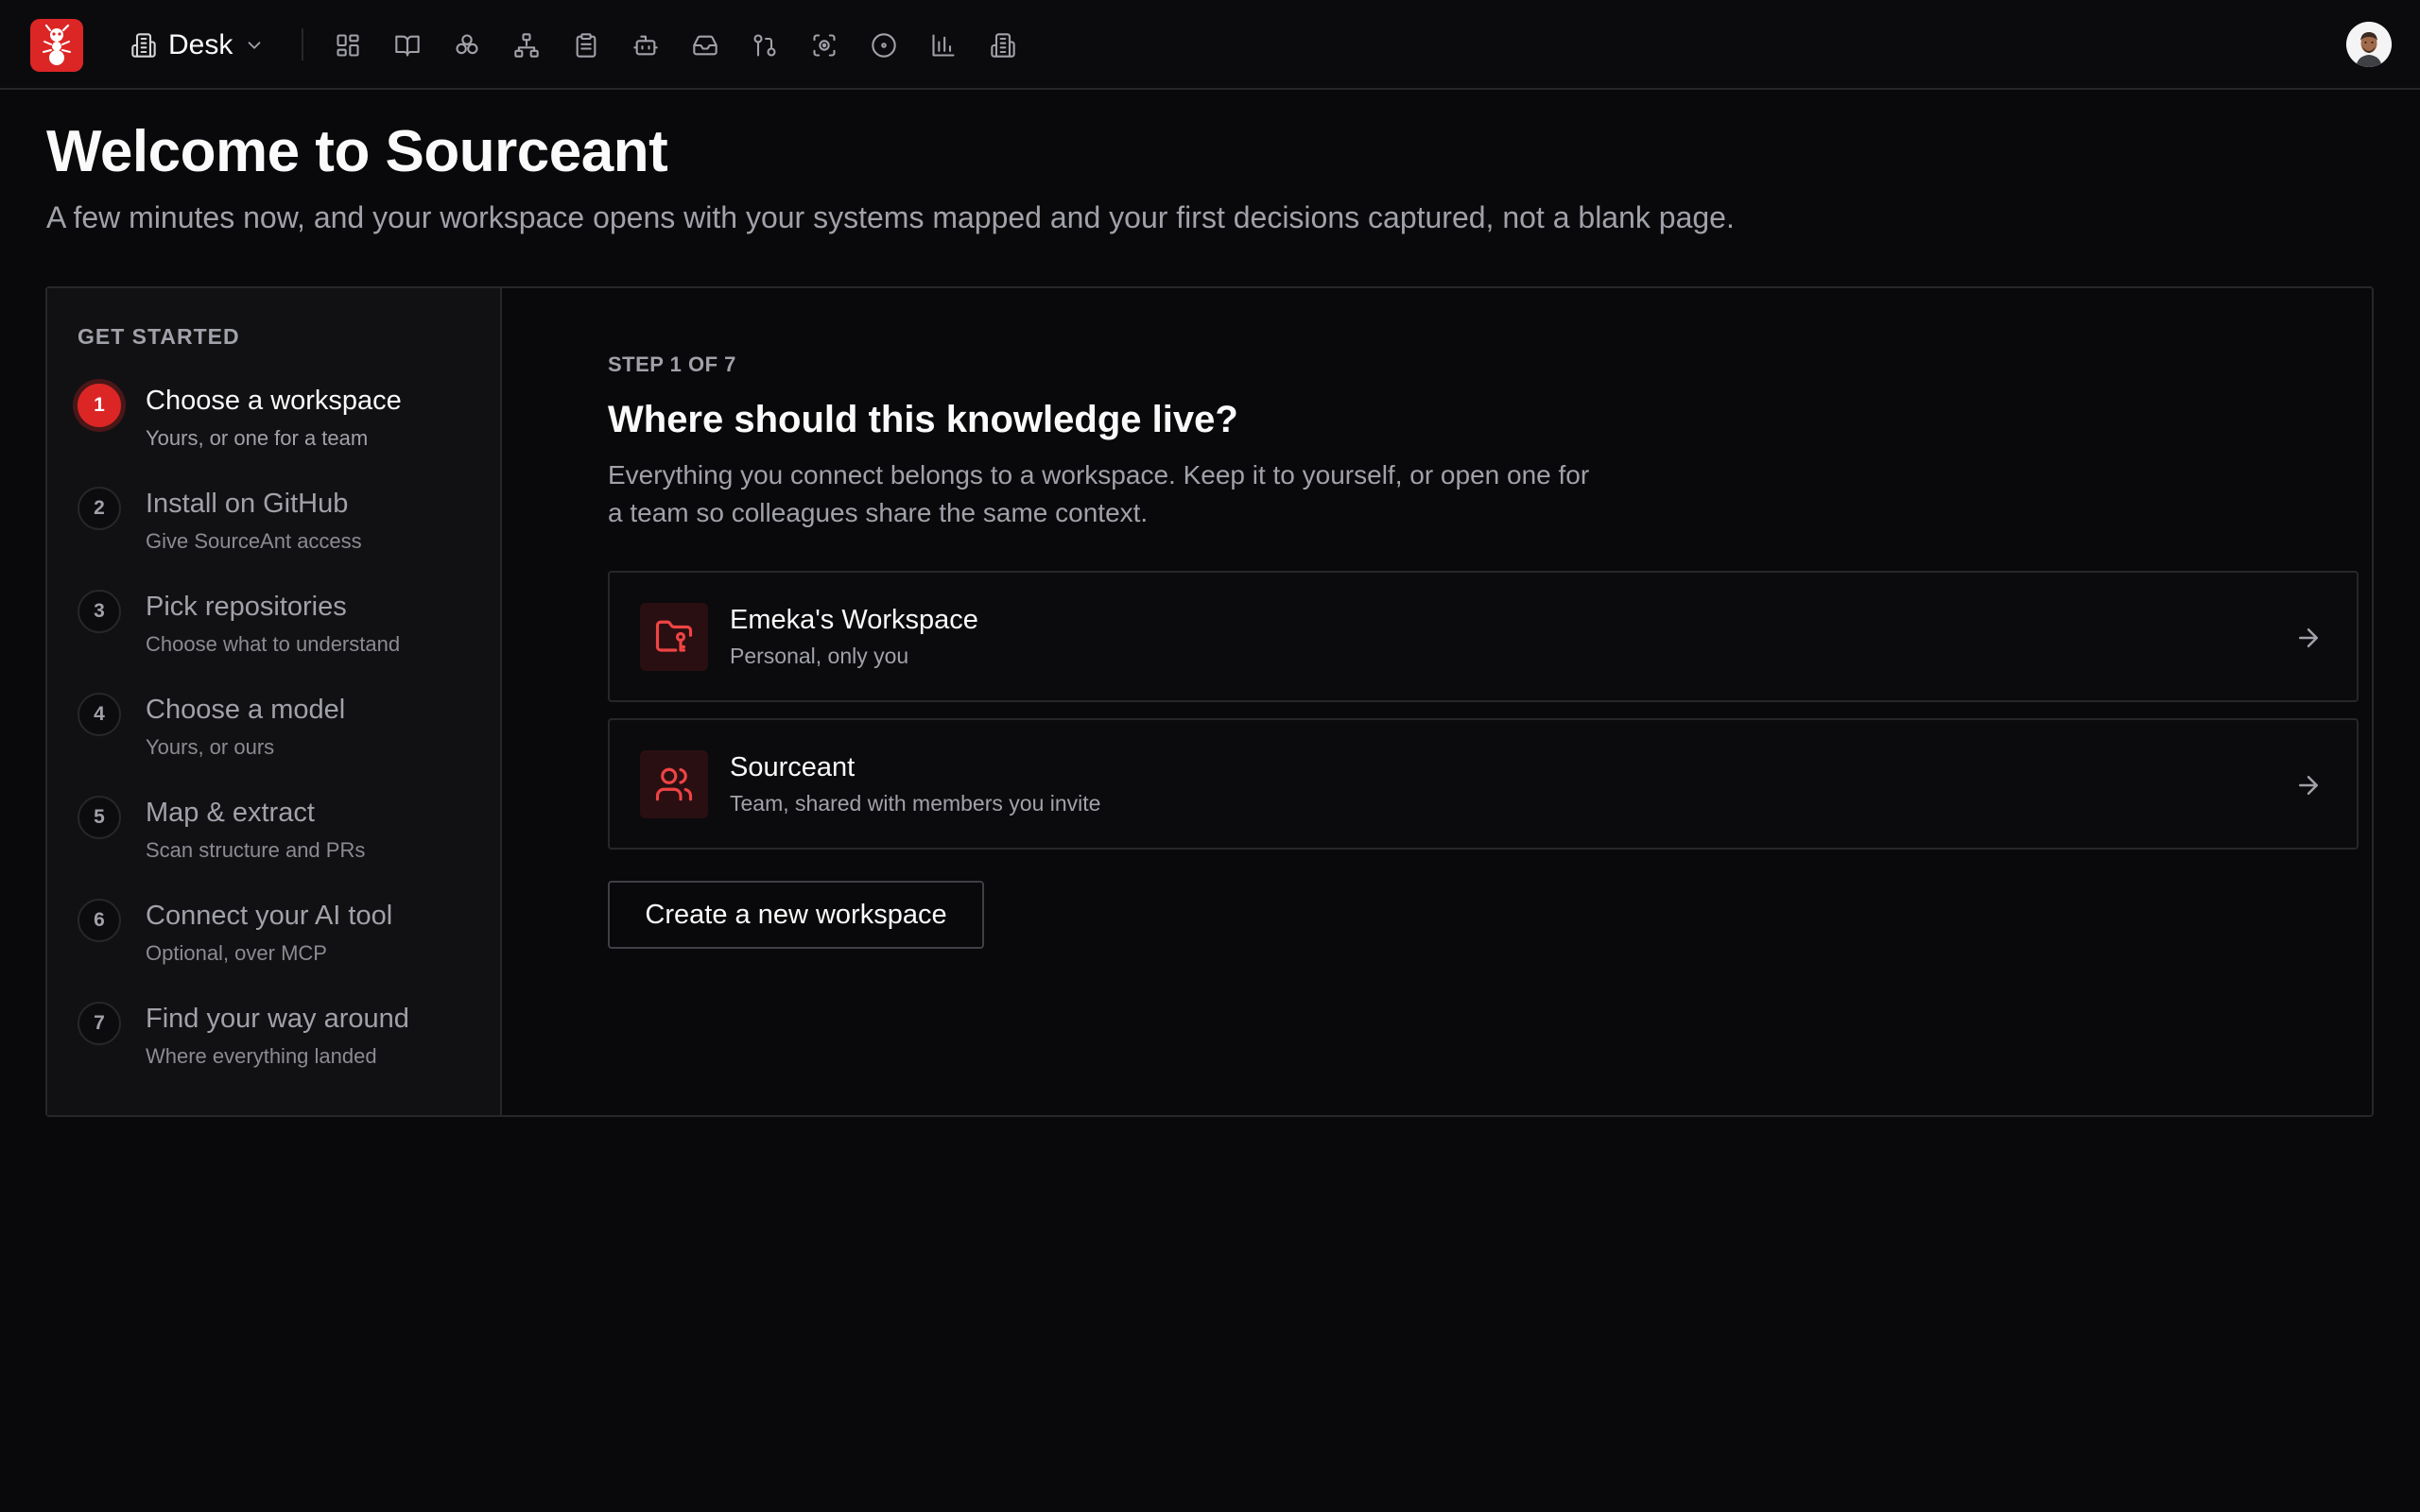 This screenshot has width=2420, height=1512. Describe the element at coordinates (1483, 636) in the screenshot. I see `workspace-card-personal: Emeka's Workspace Personal, only you` at that location.